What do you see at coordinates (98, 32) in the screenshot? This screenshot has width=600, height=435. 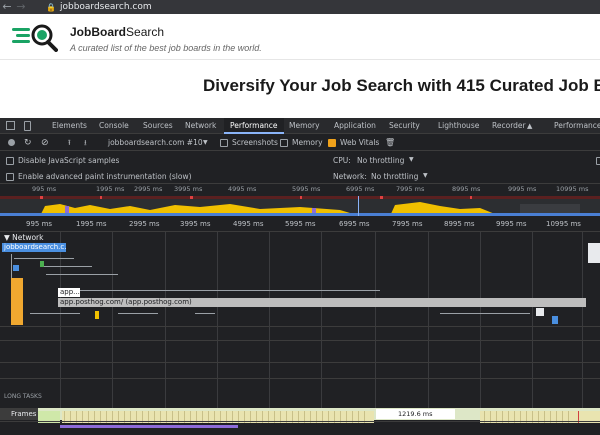 I see `brand-name: JobBoard` at bounding box center [98, 32].